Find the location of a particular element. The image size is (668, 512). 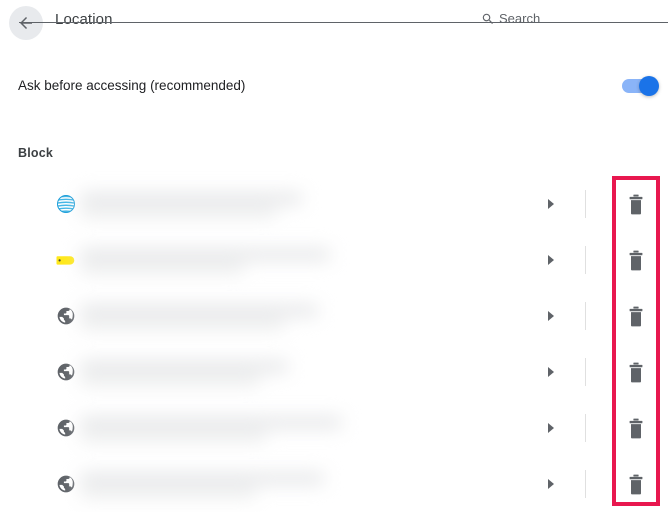

search-underline is located at coordinates (343, 22).